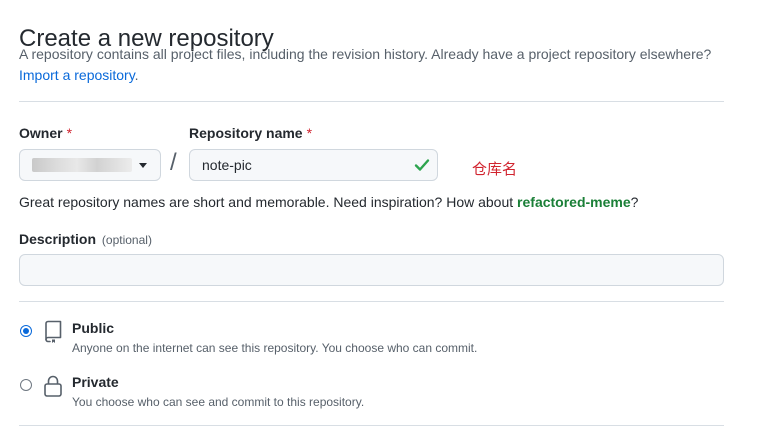 This screenshot has height=430, width=764. I want to click on description-label: Description (optional), so click(85, 239).